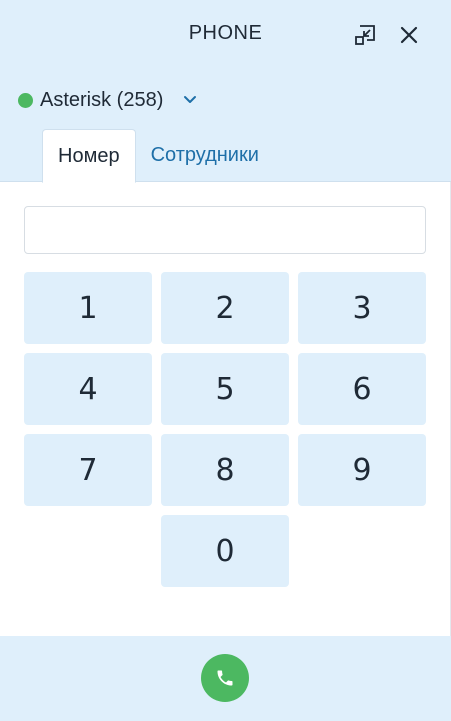  Describe the element at coordinates (88, 389) in the screenshot. I see `key-4: 4` at that location.